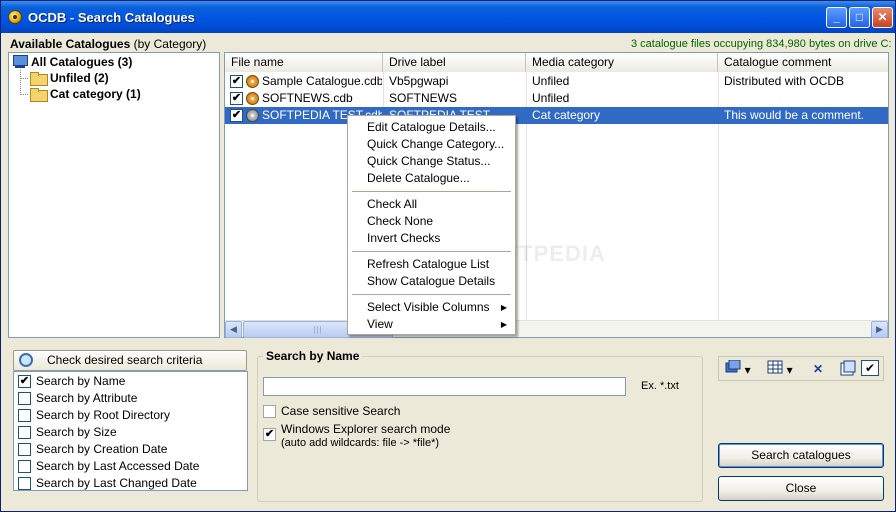  Describe the element at coordinates (79, 78) in the screenshot. I see `tree-node-label: Unfiled (2)` at that location.